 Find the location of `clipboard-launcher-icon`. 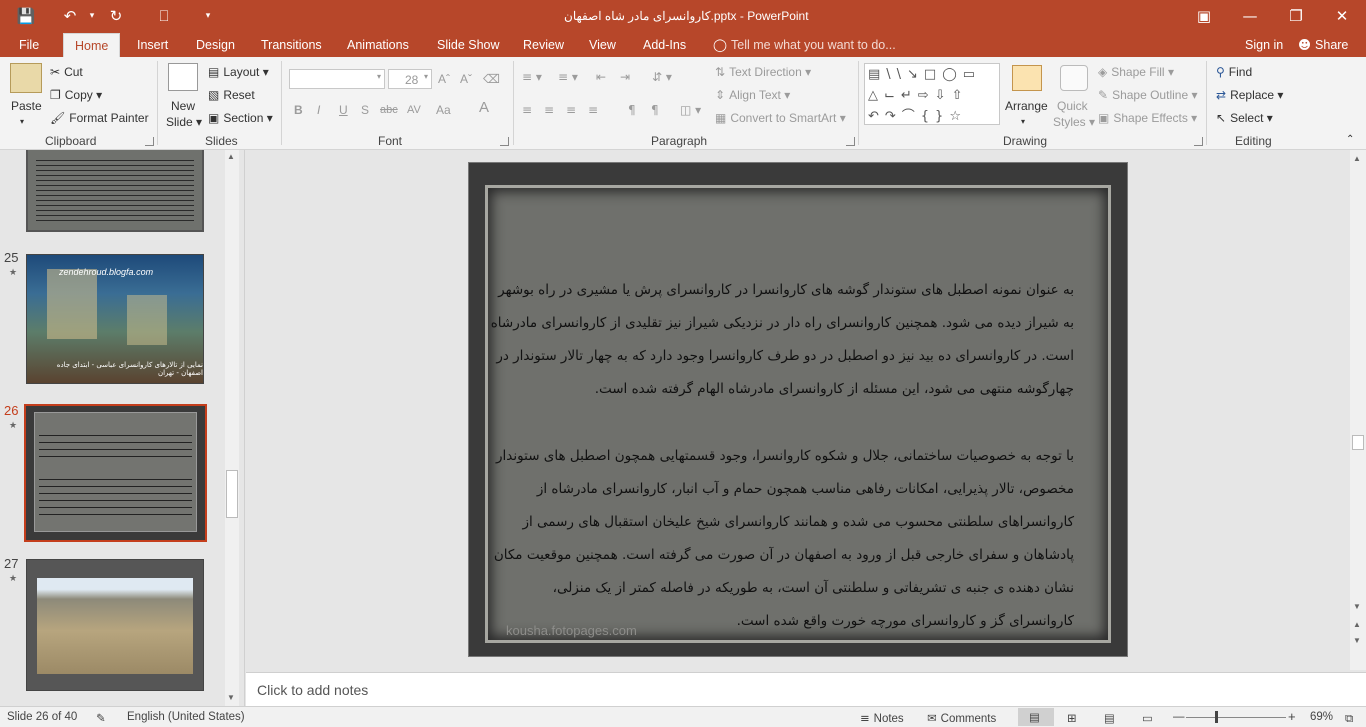

clipboard-launcher-icon is located at coordinates (149, 141).